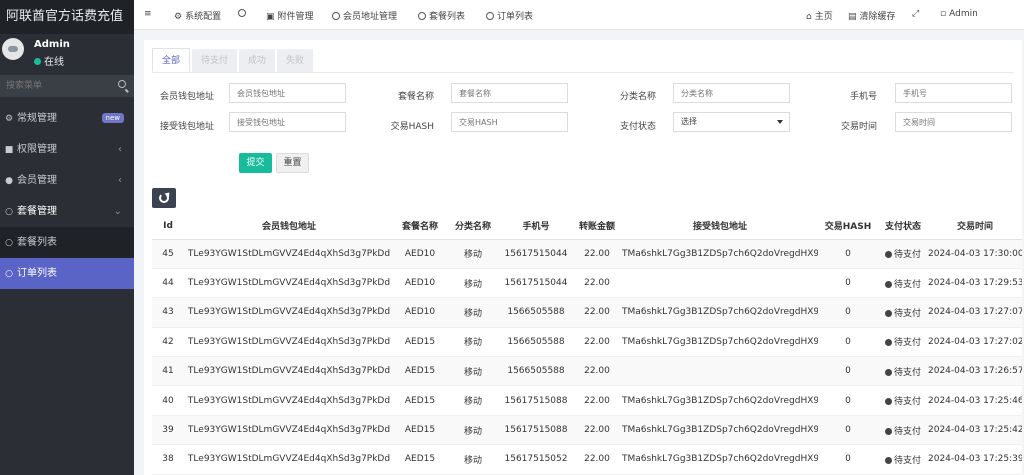  Describe the element at coordinates (171, 60) in the screenshot. I see `tab-all: 全部` at that location.